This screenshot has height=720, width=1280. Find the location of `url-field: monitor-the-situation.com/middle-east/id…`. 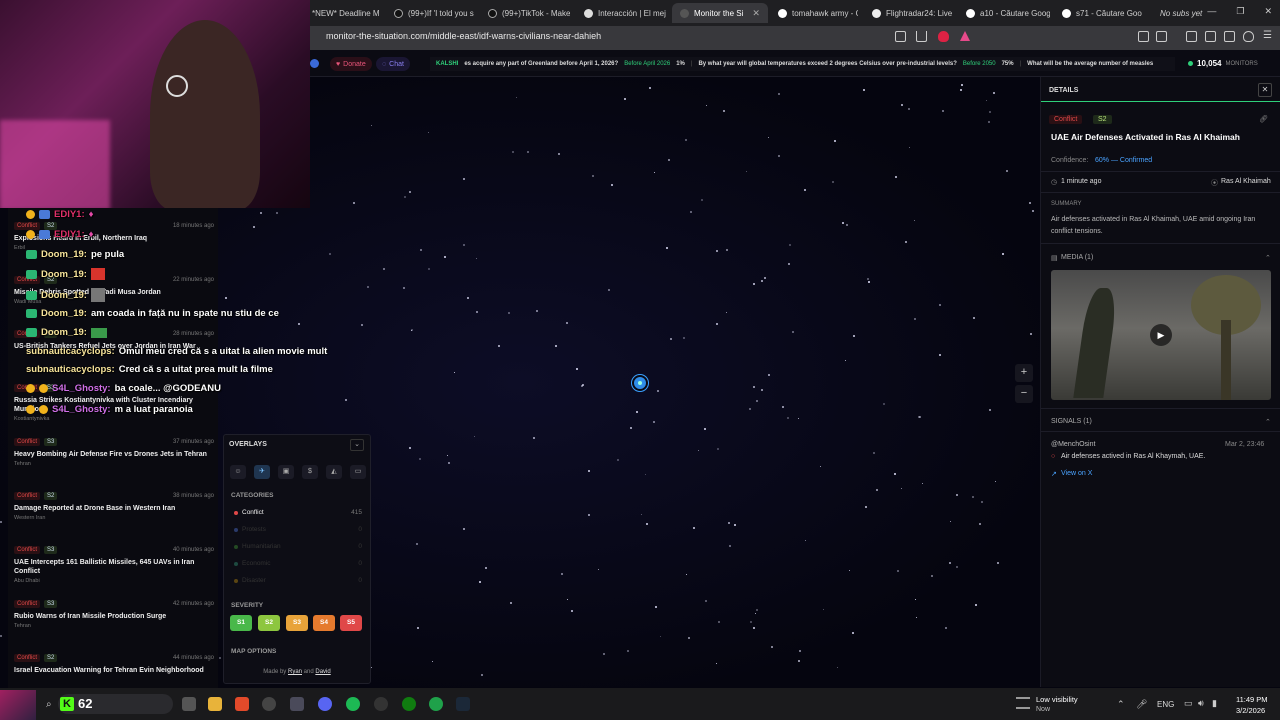

url-field: monitor-the-situation.com/middle-east/id… is located at coordinates (463, 36).